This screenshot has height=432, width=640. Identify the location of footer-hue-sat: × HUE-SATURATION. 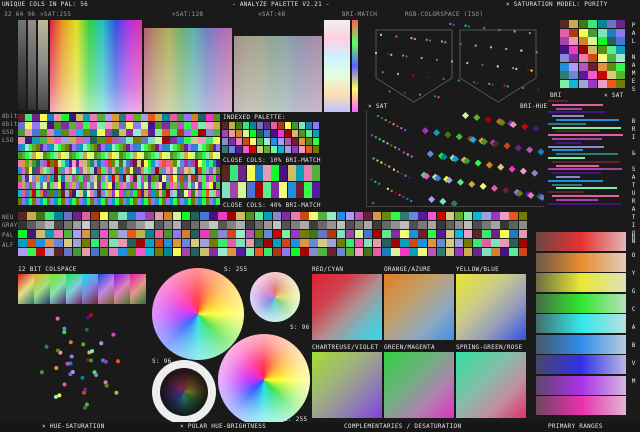
(73, 426).